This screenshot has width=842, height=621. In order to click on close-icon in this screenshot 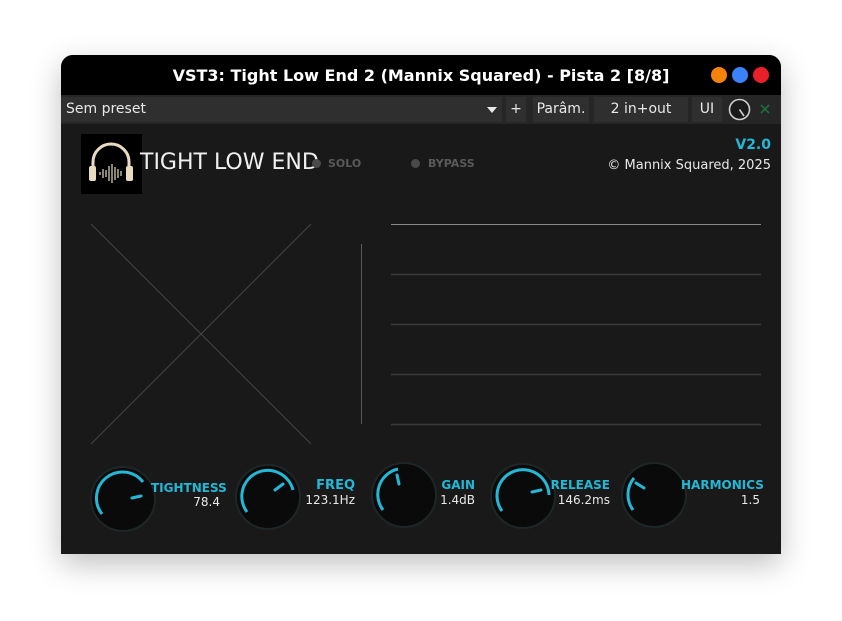, I will do `click(765, 109)`.